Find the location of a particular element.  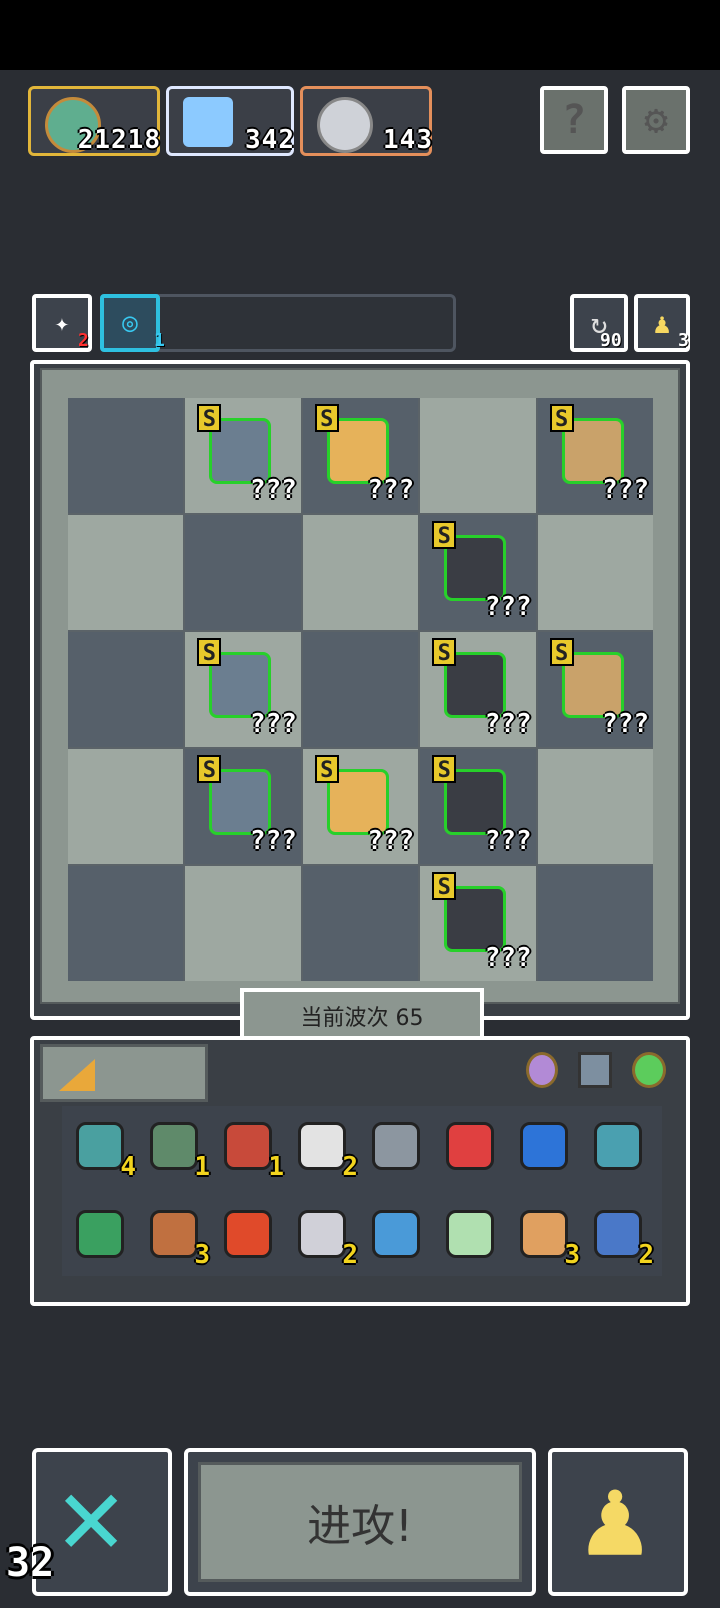

help-button: ? is located at coordinates (574, 120).